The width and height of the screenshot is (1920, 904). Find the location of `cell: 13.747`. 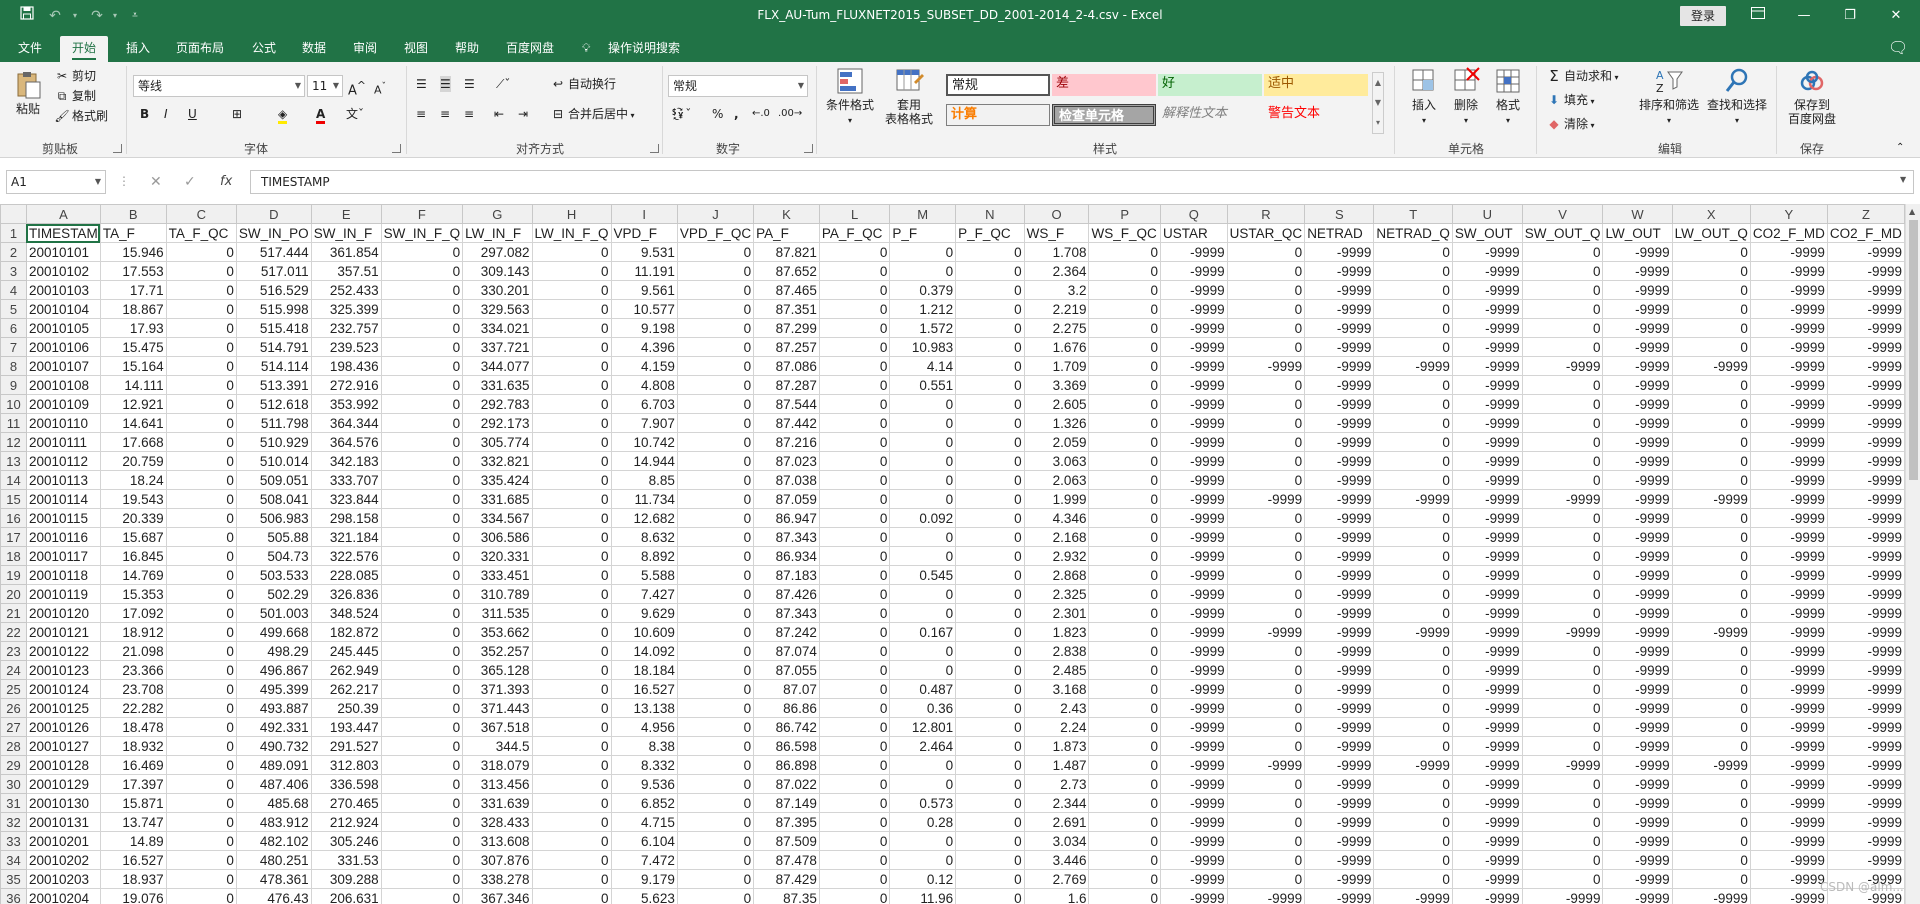

cell: 13.747 is located at coordinates (133, 822).